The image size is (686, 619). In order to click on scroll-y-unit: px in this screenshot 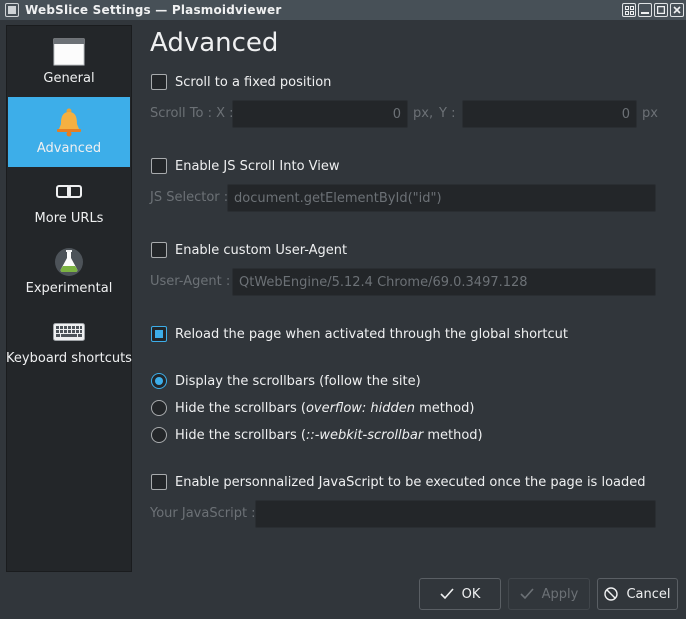, I will do `click(650, 113)`.